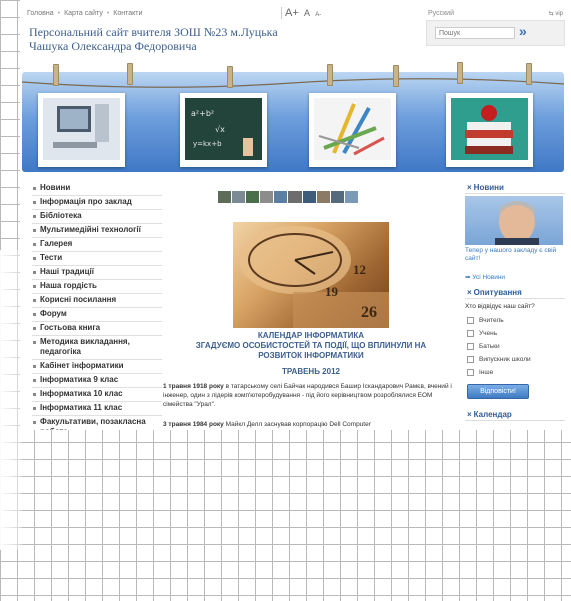 Image resolution: width=571 pixels, height=601 pixels. Describe the element at coordinates (97, 245) in the screenshot. I see `menu-item-gallery: Галерея` at that location.